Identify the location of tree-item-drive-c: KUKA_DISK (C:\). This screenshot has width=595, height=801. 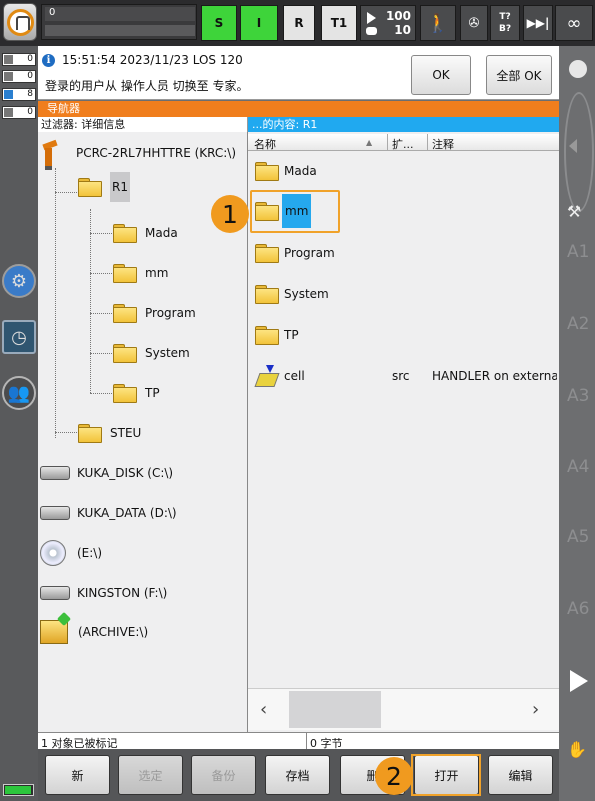
(106, 473).